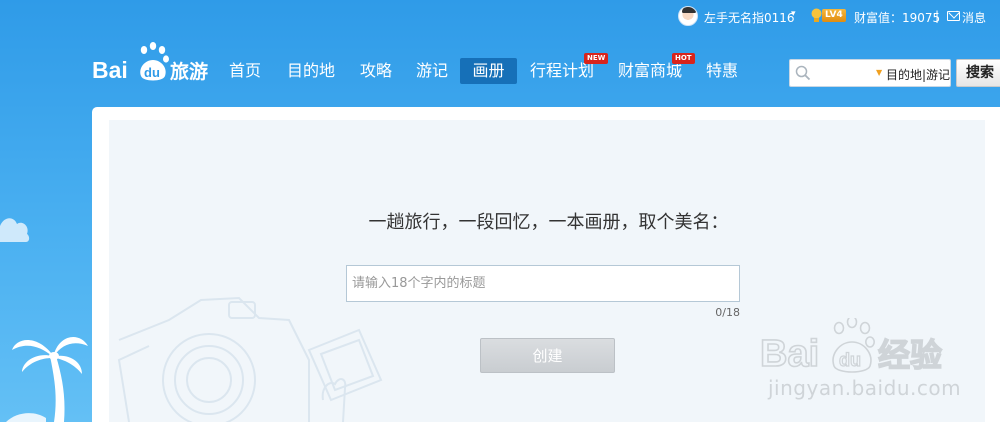  What do you see at coordinates (910, 355) in the screenshot?
I see `svg-text: 经验` at bounding box center [910, 355].